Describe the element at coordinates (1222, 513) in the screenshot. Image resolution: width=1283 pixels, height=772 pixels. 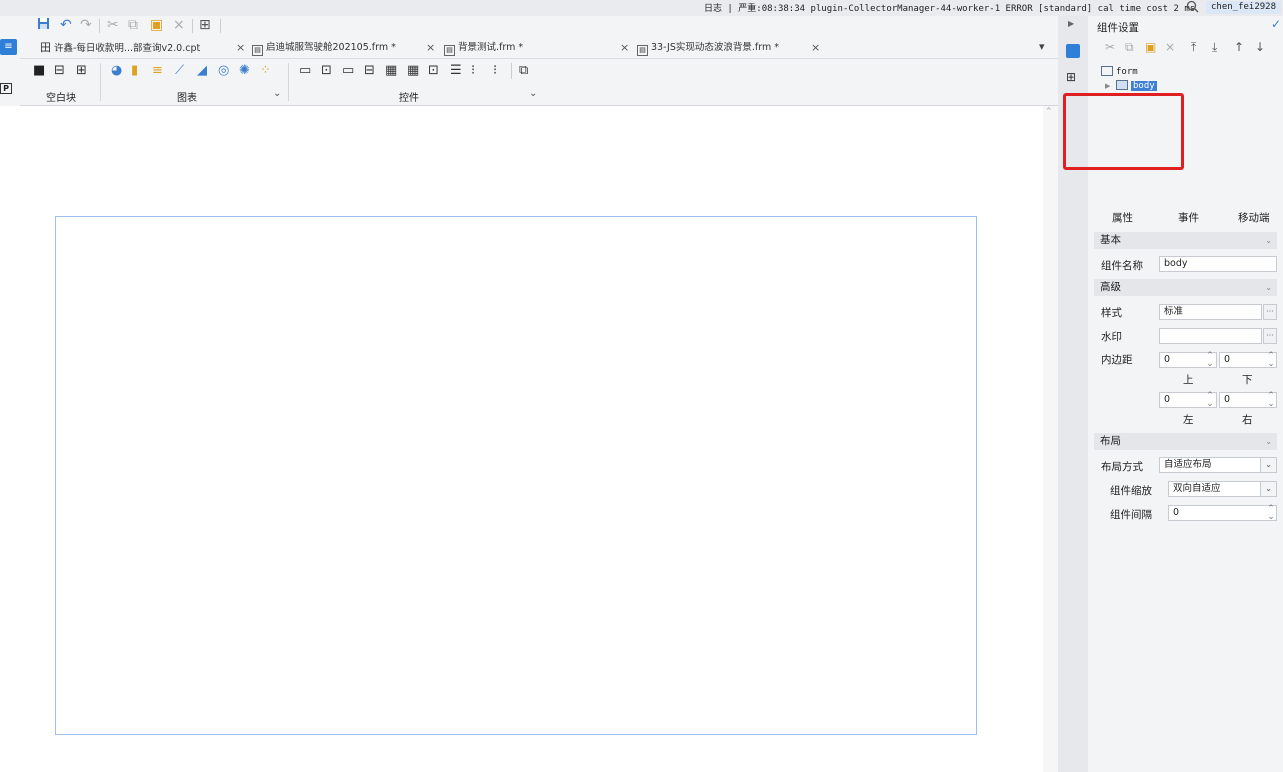
I see `component-gap-field: 0` at that location.